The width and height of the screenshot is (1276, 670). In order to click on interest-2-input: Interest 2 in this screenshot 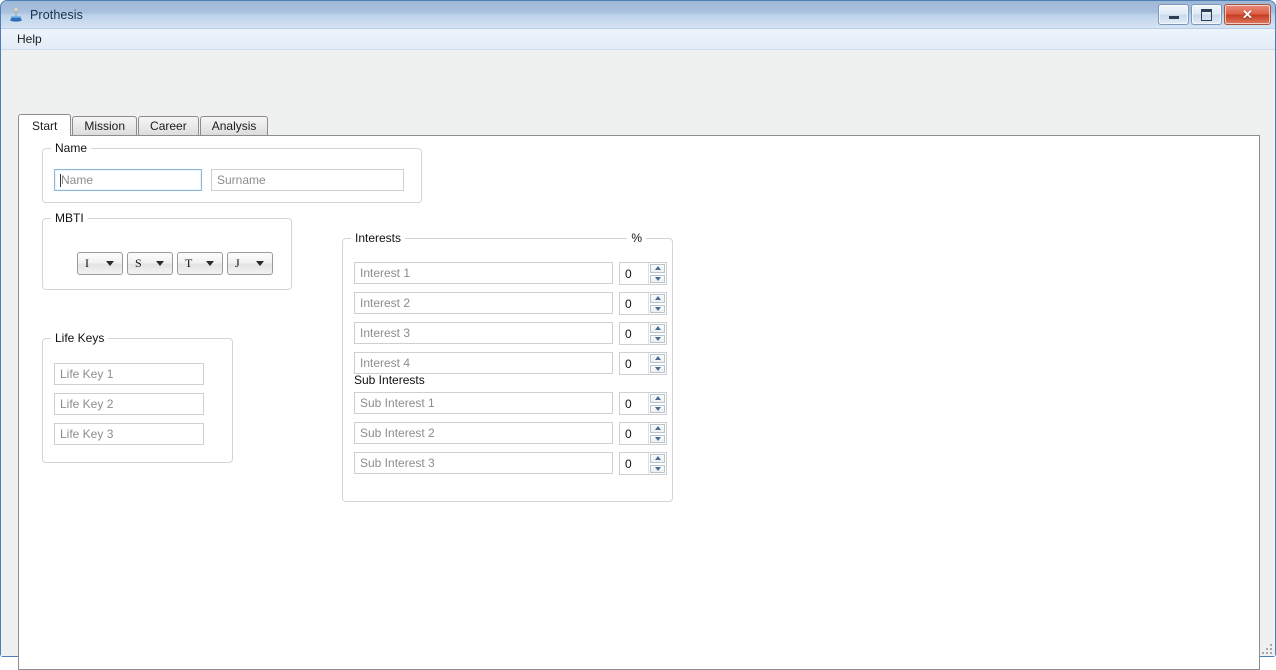, I will do `click(483, 303)`.